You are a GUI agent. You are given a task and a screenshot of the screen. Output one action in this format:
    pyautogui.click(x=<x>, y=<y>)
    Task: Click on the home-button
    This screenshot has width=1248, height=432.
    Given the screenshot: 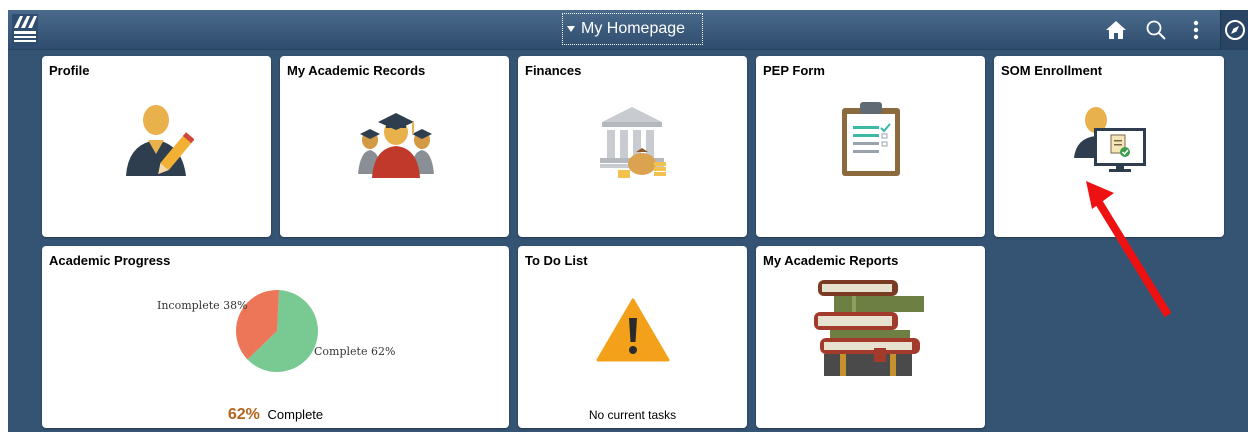 What is the action you would take?
    pyautogui.click(x=1116, y=30)
    